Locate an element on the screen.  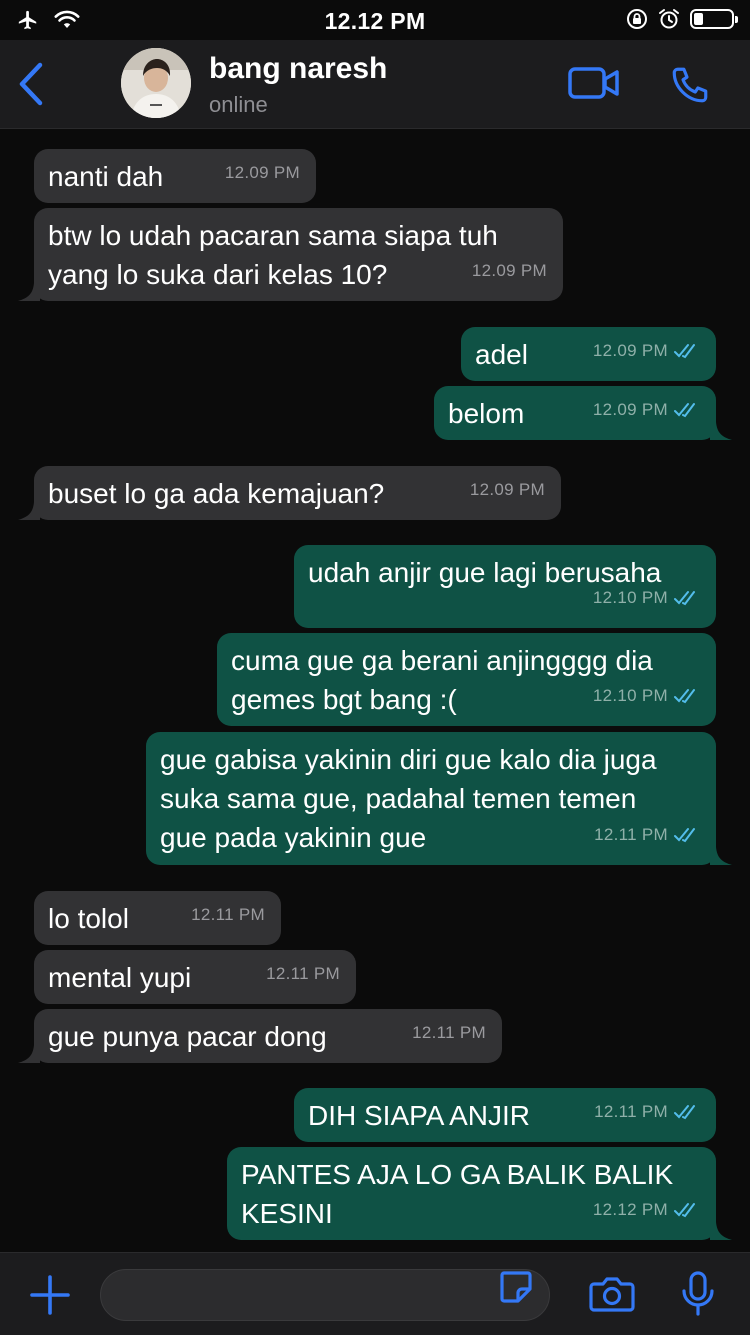
sticker-button is located at coordinates (516, 1289).